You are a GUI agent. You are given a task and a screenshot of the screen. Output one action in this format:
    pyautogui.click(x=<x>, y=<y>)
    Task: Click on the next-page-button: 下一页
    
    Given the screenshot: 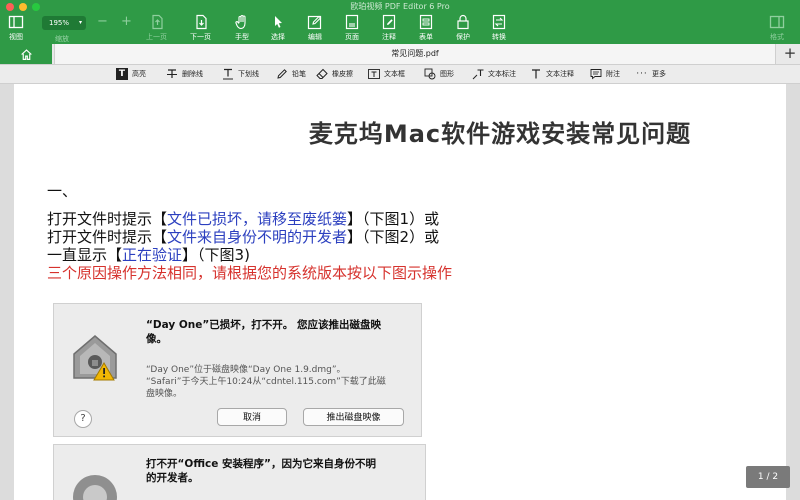 What is the action you would take?
    pyautogui.click(x=200, y=28)
    